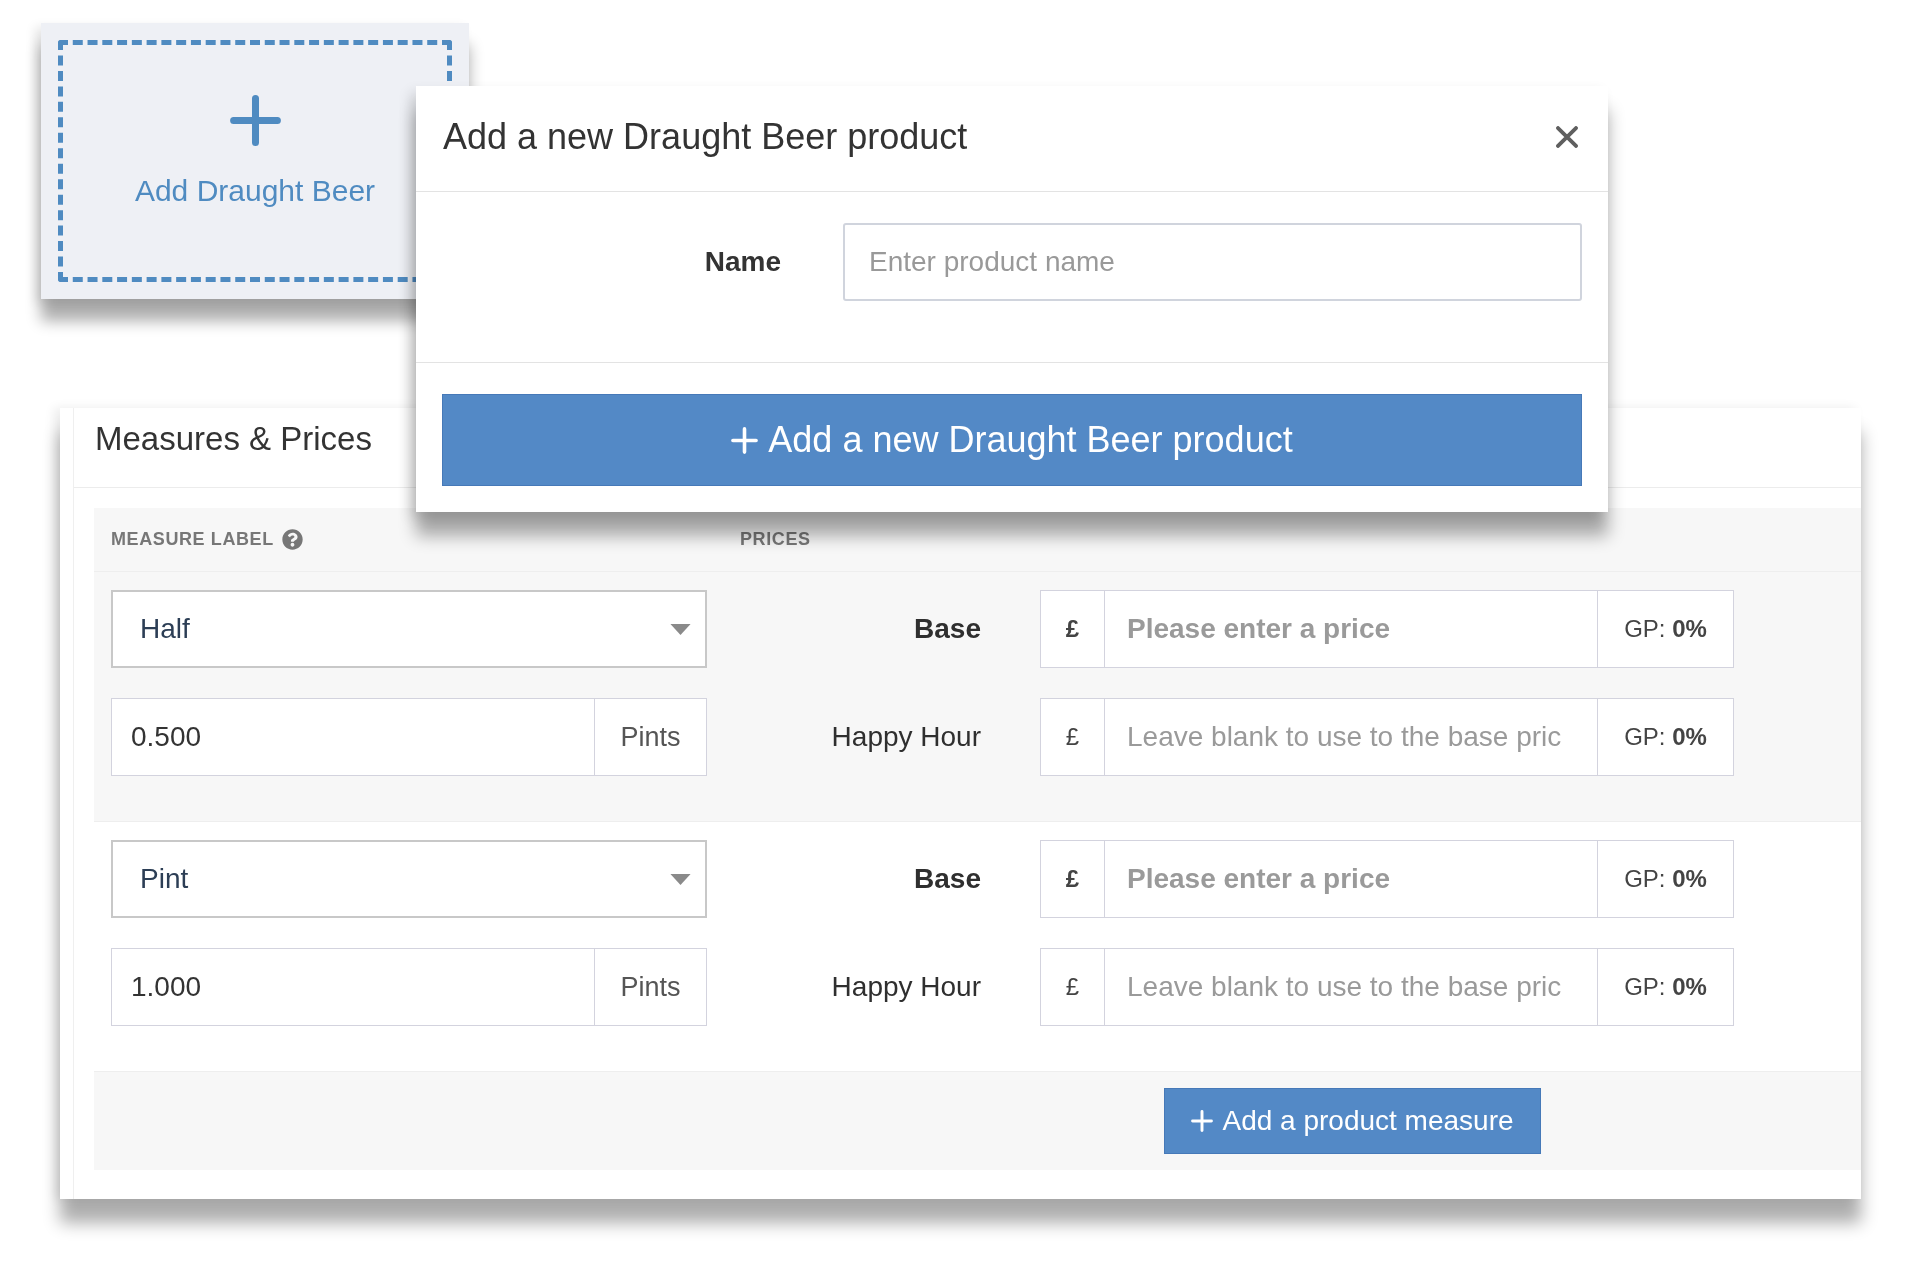 The width and height of the screenshot is (1920, 1281). What do you see at coordinates (742, 262) in the screenshot?
I see `name-label: Name` at bounding box center [742, 262].